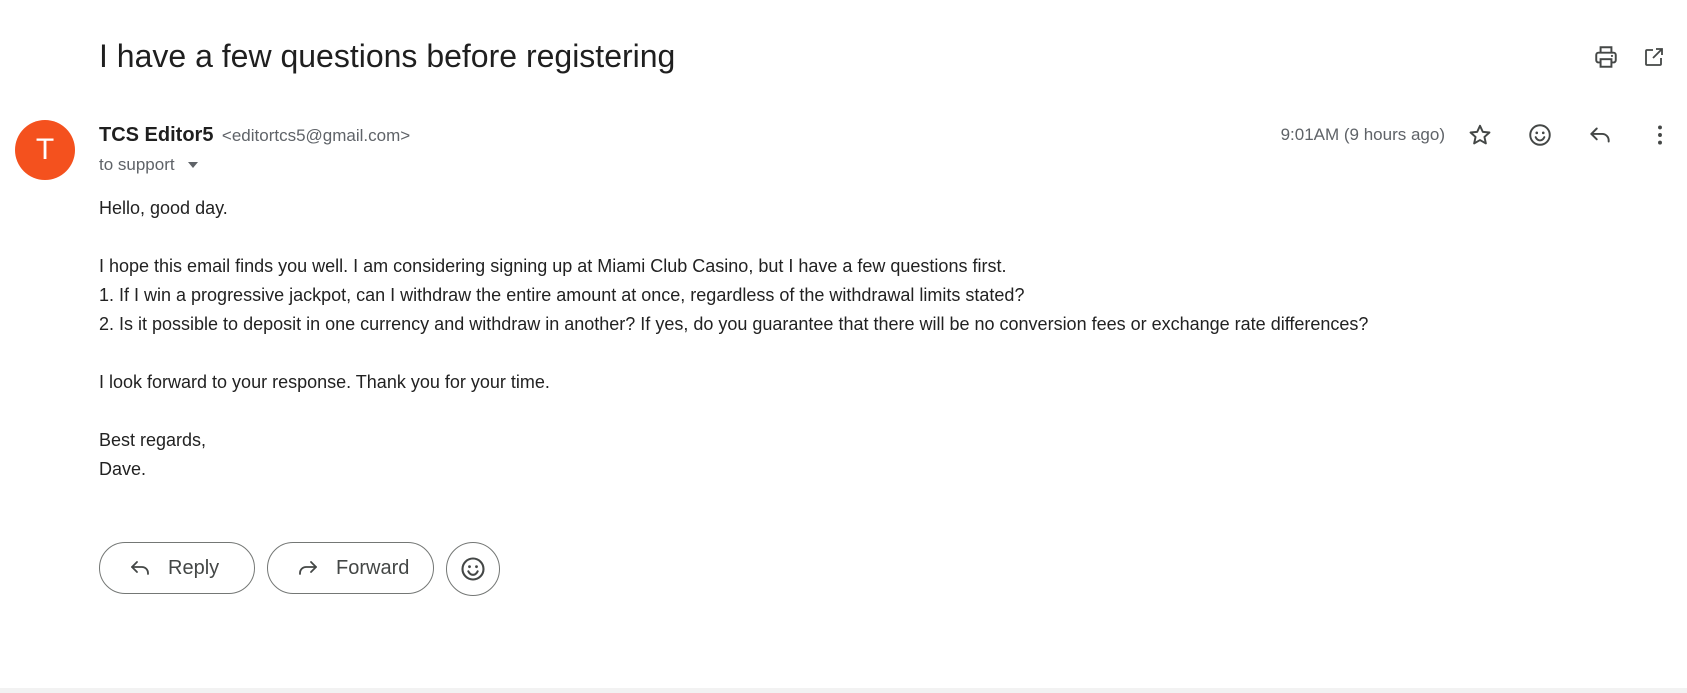 The height and width of the screenshot is (693, 1687). I want to click on sender-info: TCS Editor5 <editortcs5@gmail.com>, so click(254, 136).